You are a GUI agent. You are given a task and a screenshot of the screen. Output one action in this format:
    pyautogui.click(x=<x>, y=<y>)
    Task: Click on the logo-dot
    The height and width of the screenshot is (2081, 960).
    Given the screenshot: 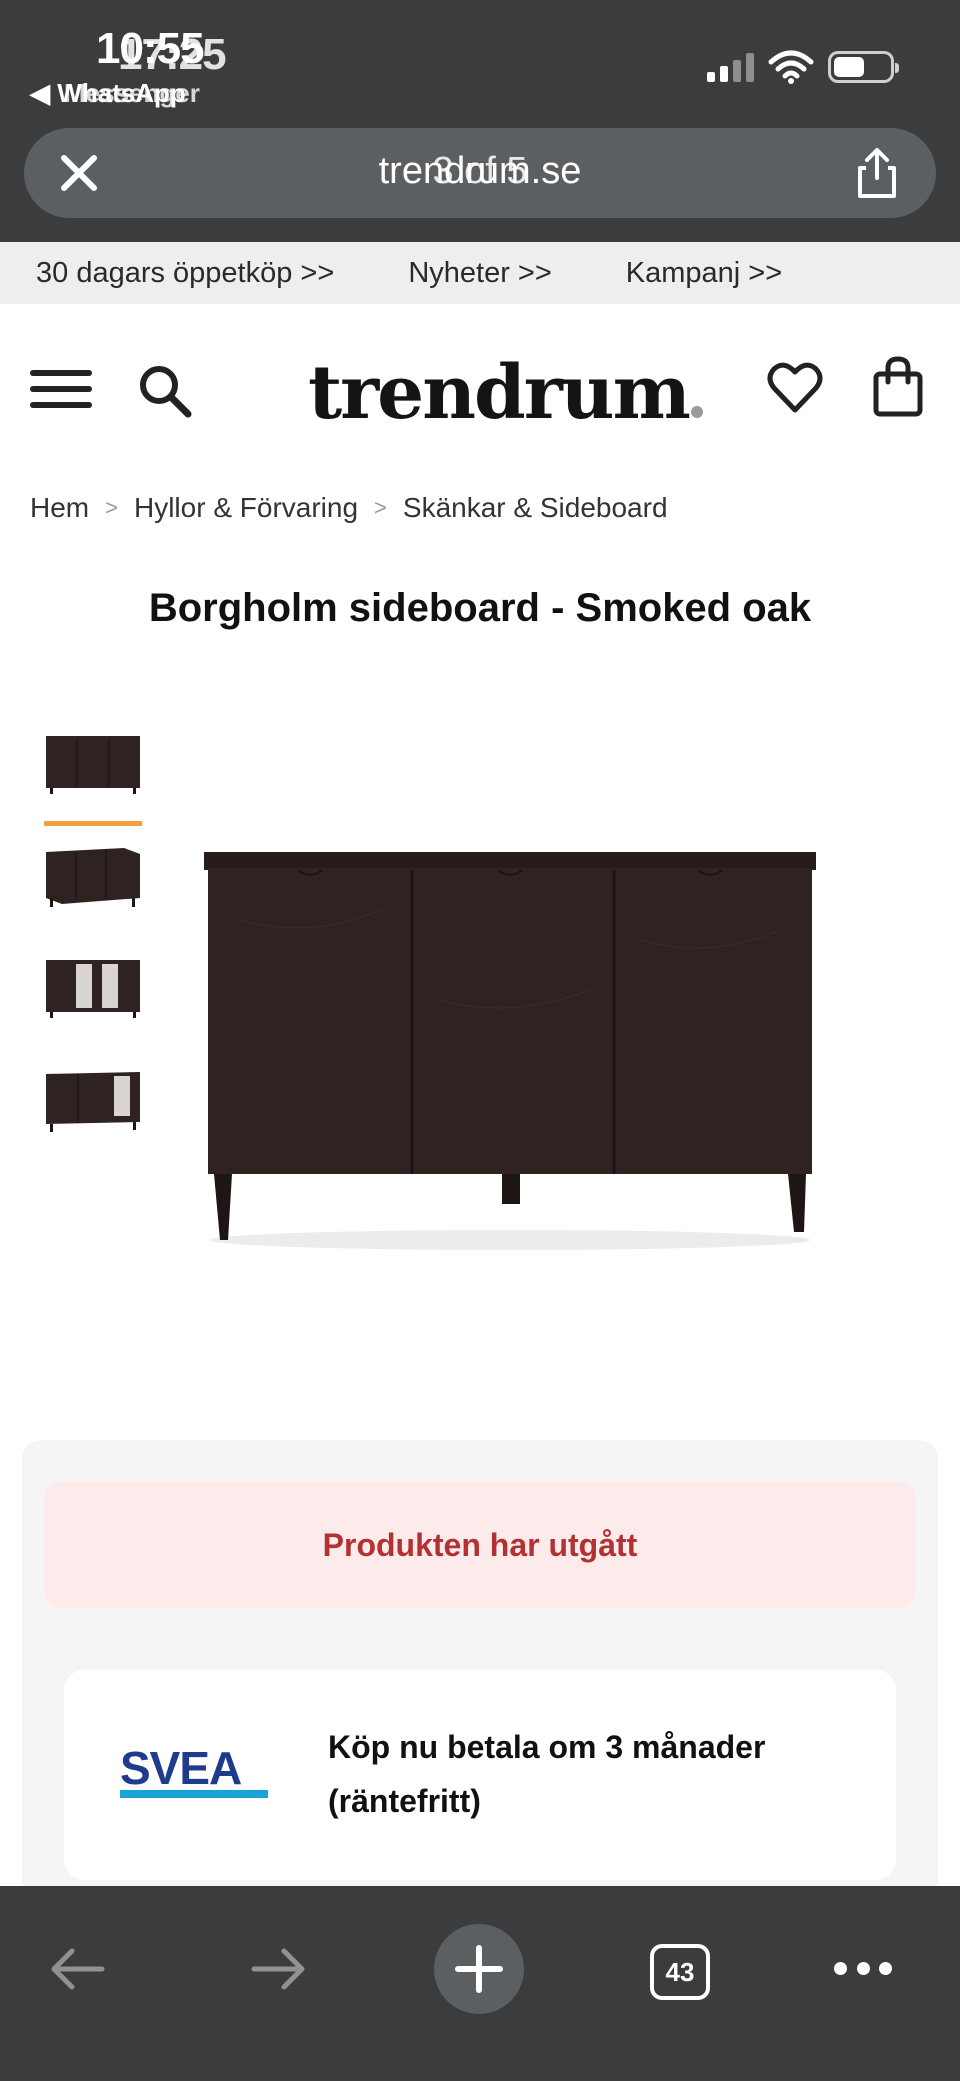 What is the action you would take?
    pyautogui.click(x=696, y=412)
    